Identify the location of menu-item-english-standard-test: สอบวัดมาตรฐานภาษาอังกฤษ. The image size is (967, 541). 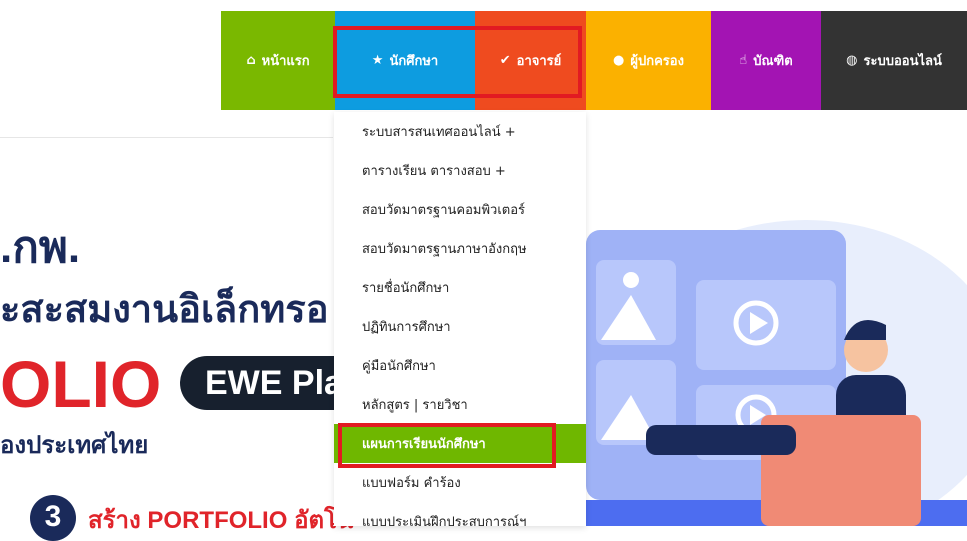
(460, 248).